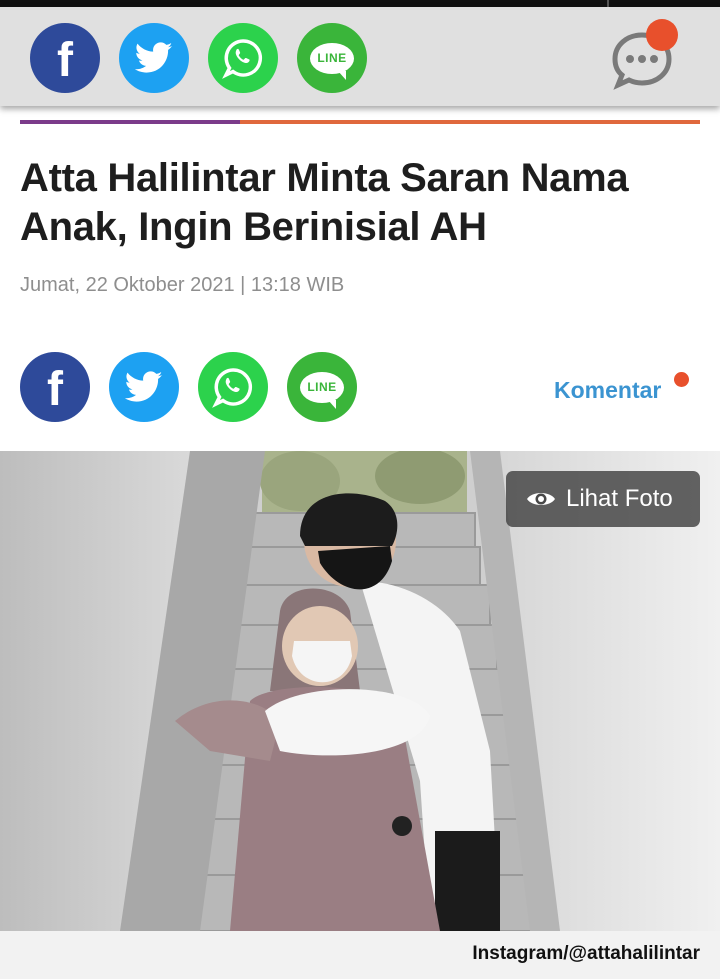 The width and height of the screenshot is (720, 979). Describe the element at coordinates (619, 498) in the screenshot. I see `lihat-foto-label: Lihat Foto` at that location.